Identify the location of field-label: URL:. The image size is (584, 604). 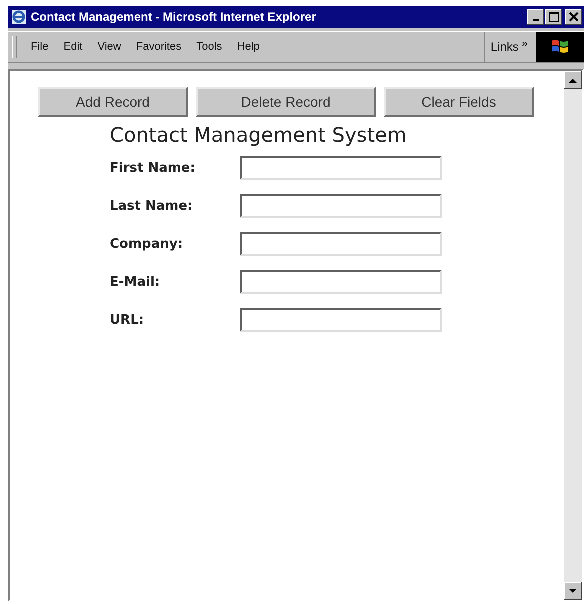
(128, 320).